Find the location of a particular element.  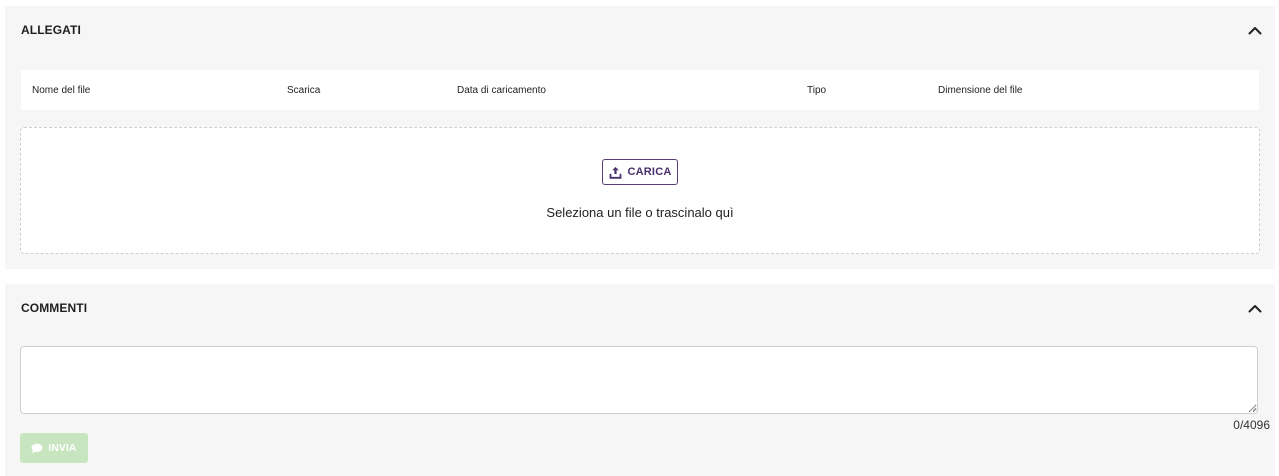

dropzone-hint: Seleziona un file o trascinalo quì is located at coordinates (640, 212).